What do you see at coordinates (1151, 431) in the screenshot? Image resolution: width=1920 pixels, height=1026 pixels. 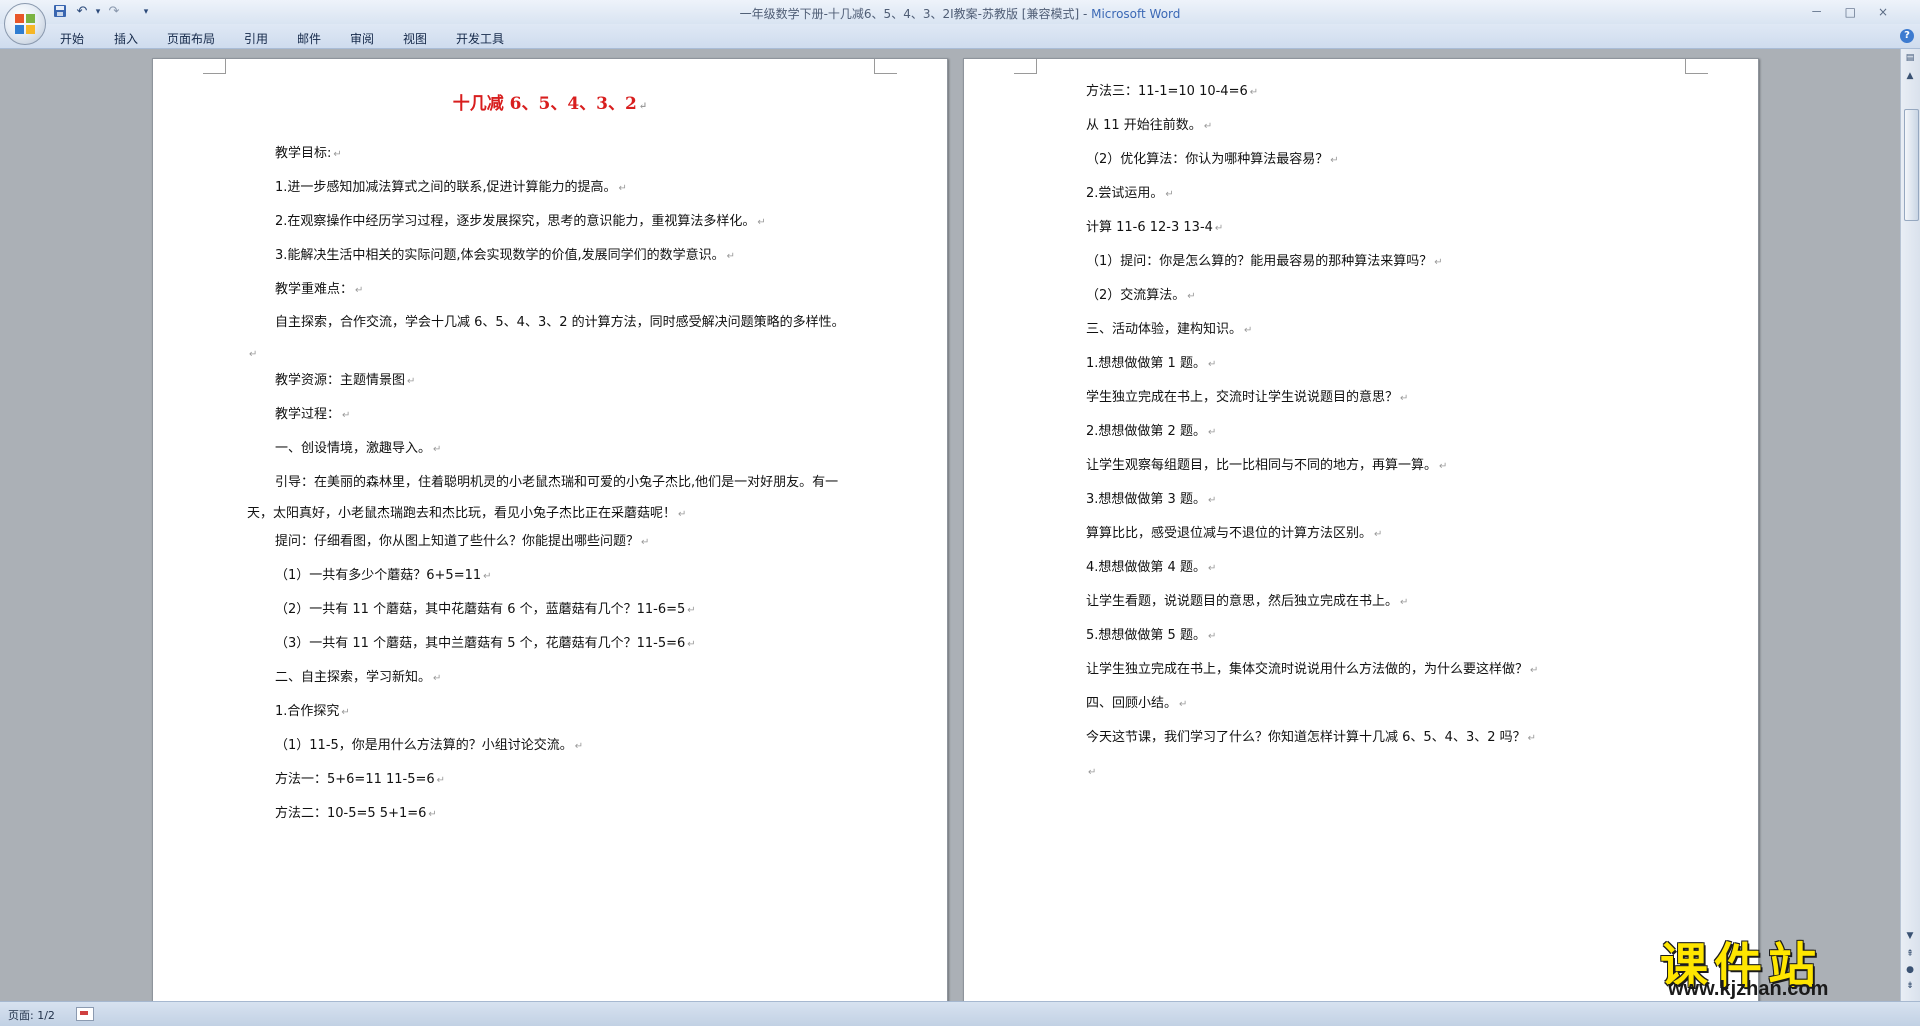 I see `document-paragraph: 2.想想做做第 2 题。 ↵` at bounding box center [1151, 431].